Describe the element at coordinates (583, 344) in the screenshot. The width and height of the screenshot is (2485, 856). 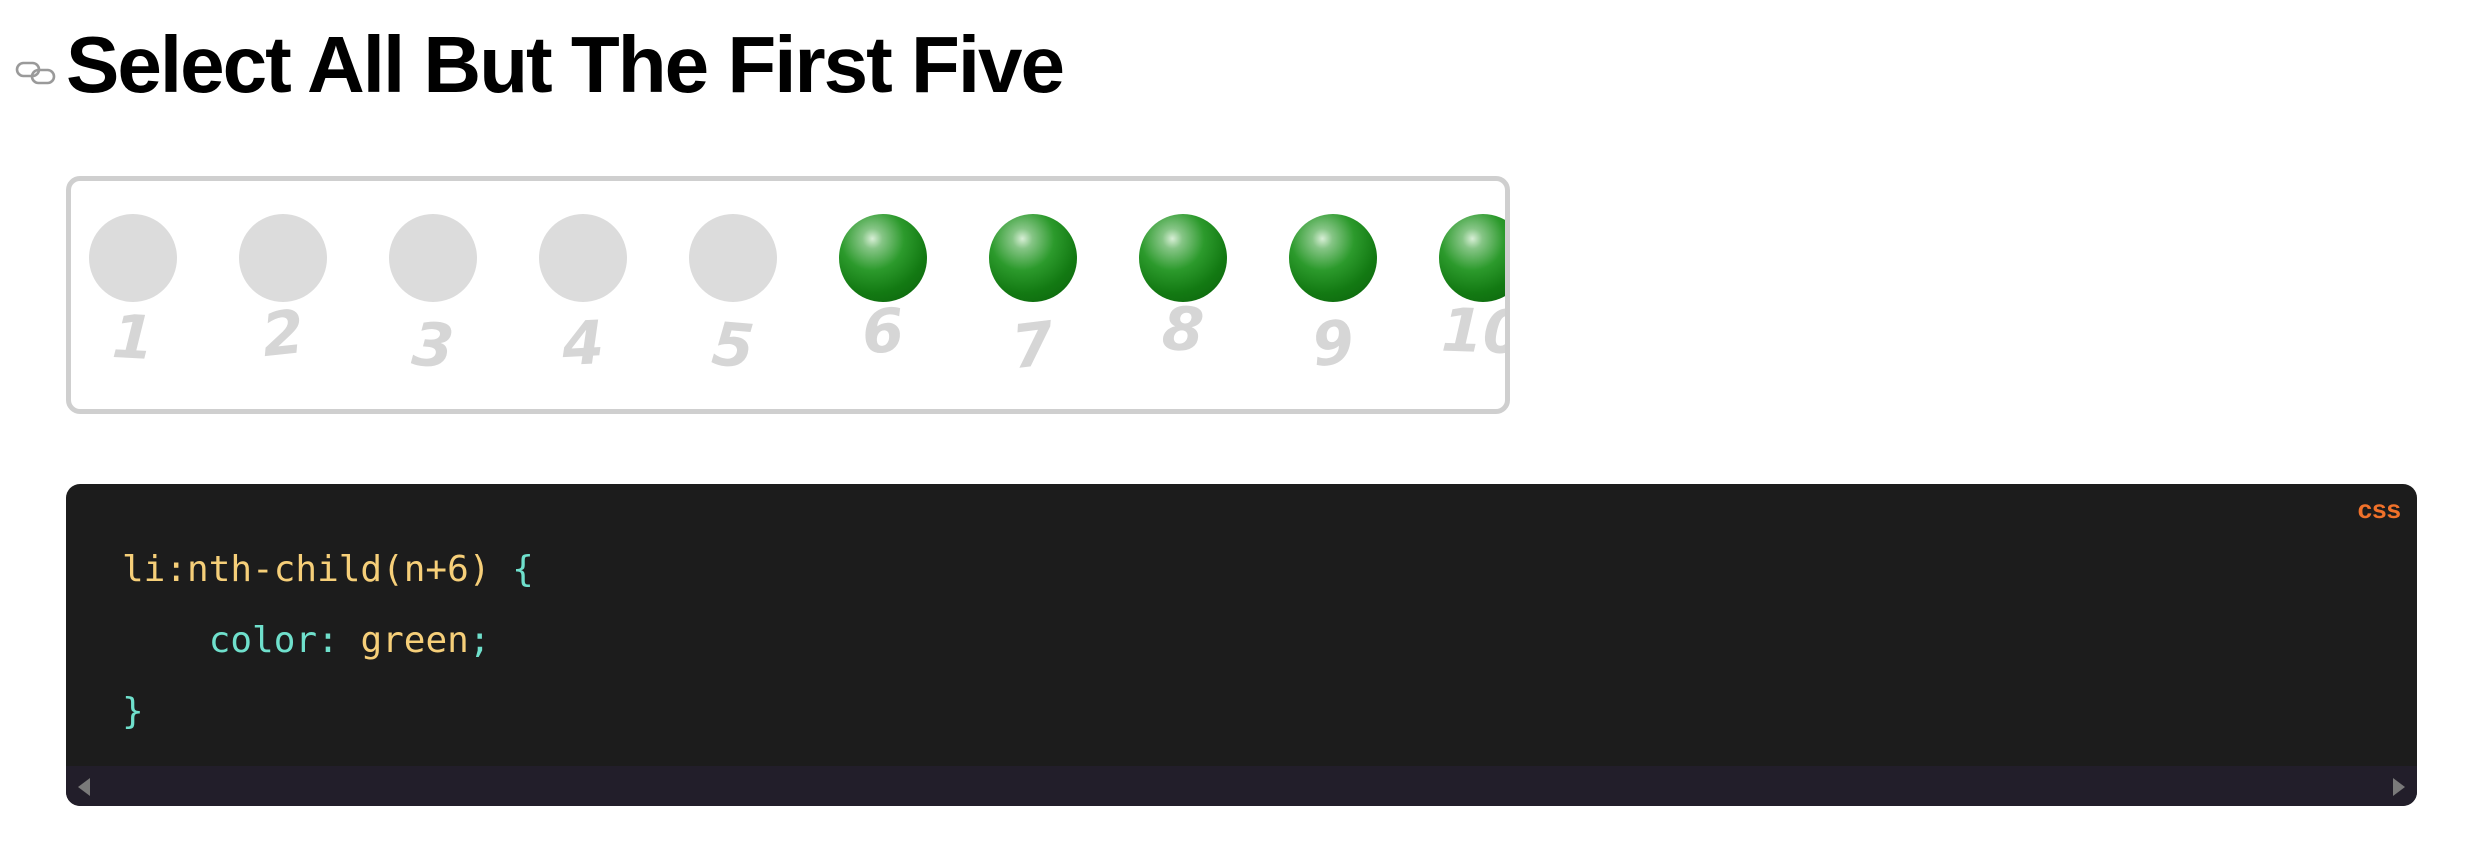
I see `ball-number: 4` at that location.